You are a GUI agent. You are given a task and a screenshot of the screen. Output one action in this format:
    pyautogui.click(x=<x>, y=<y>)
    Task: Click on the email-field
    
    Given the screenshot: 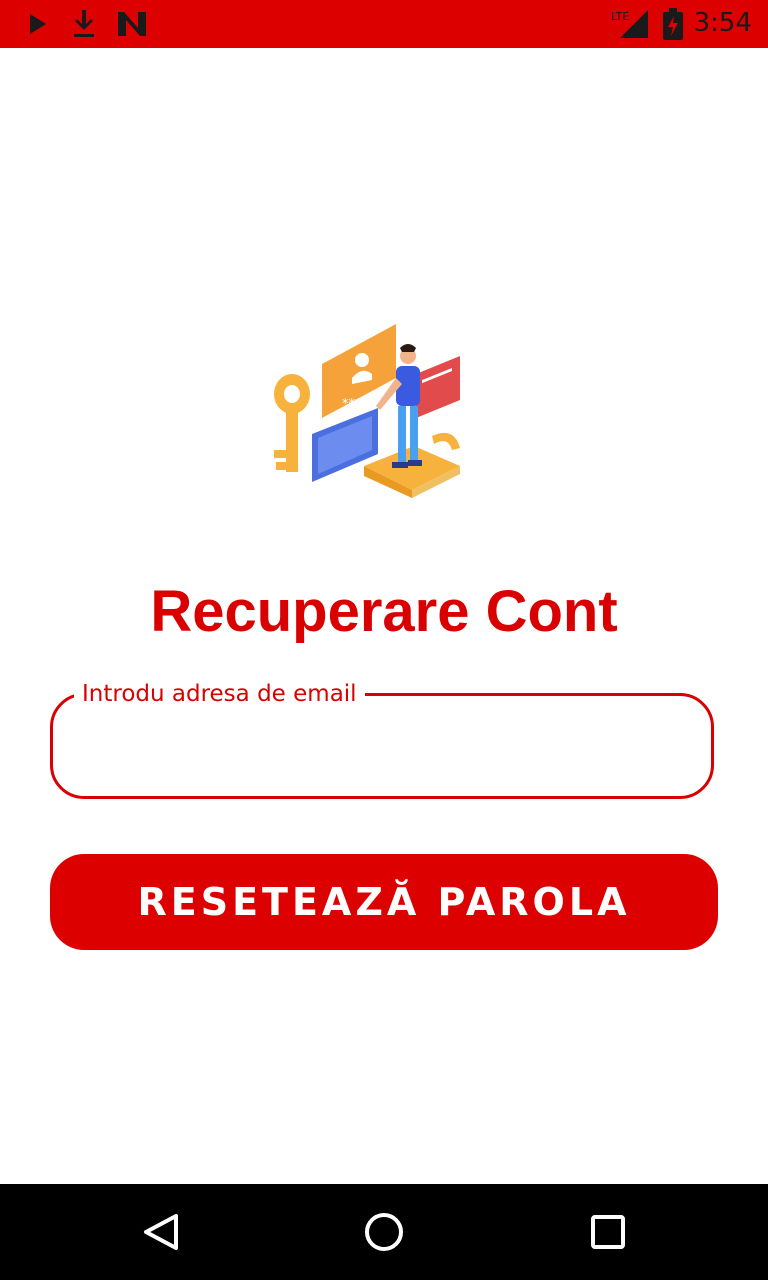 What is the action you would take?
    pyautogui.click(x=382, y=748)
    